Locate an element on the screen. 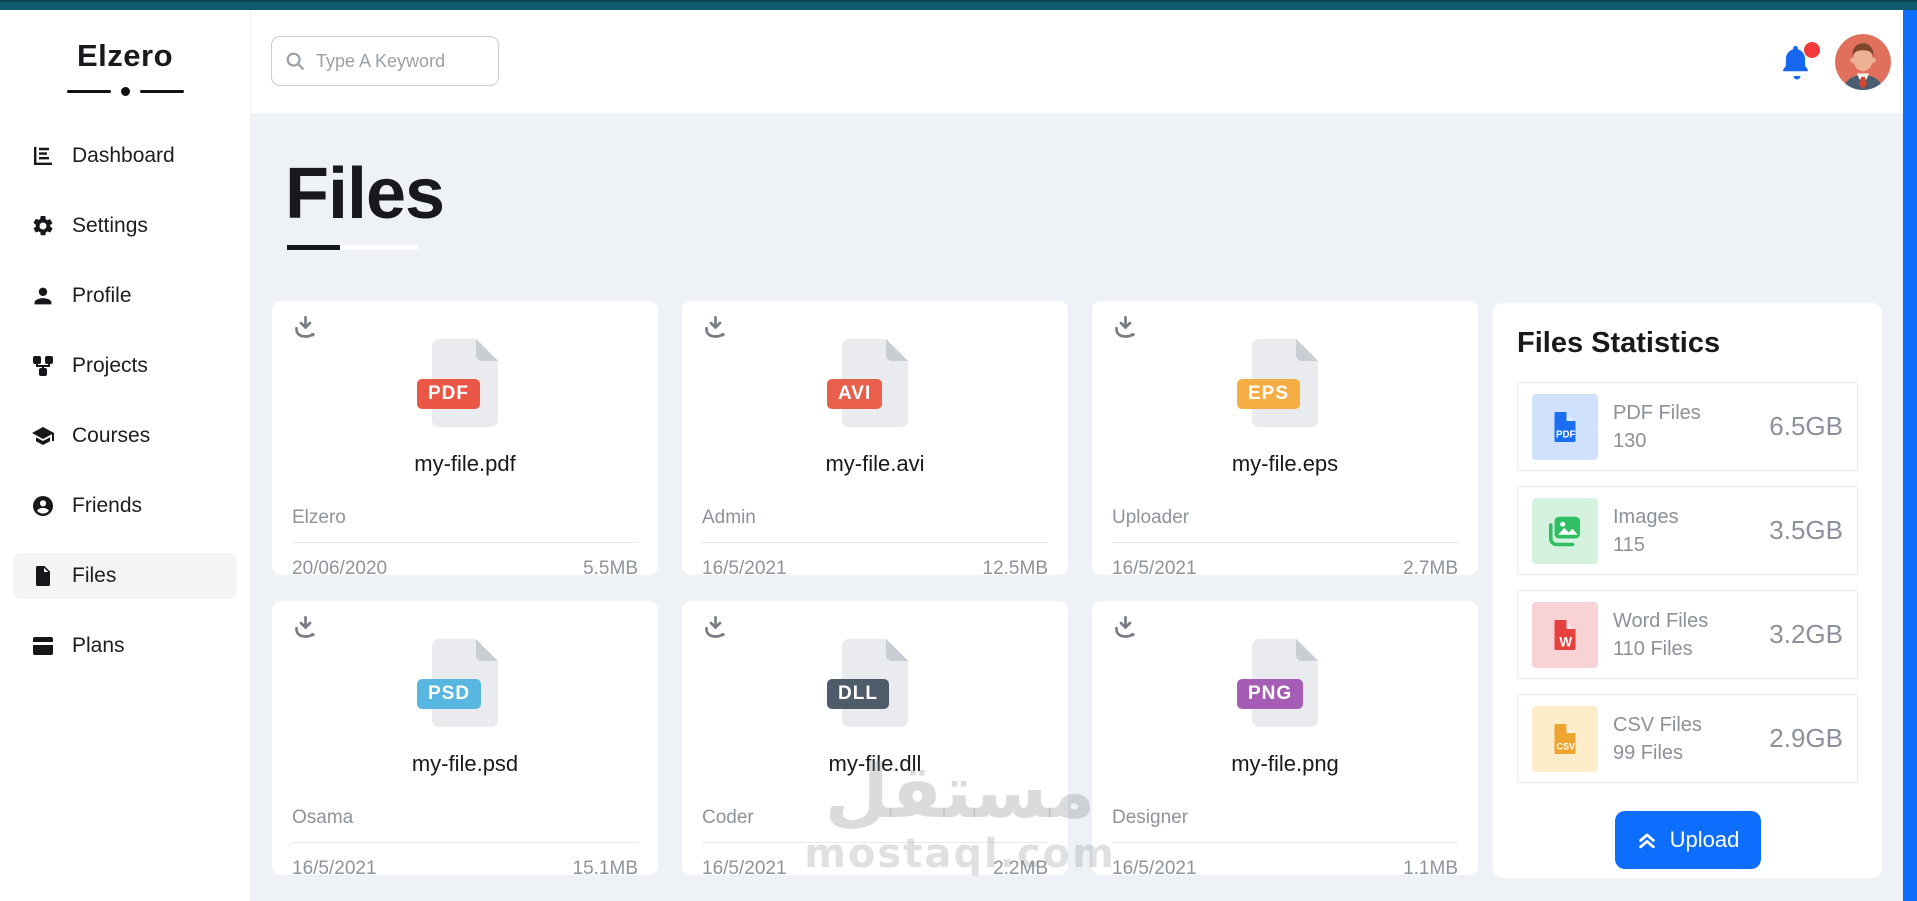 This screenshot has width=1917, height=901. file-card: PSD my-file.psd Osama 16/5/2021 15.1MB is located at coordinates (465, 740).